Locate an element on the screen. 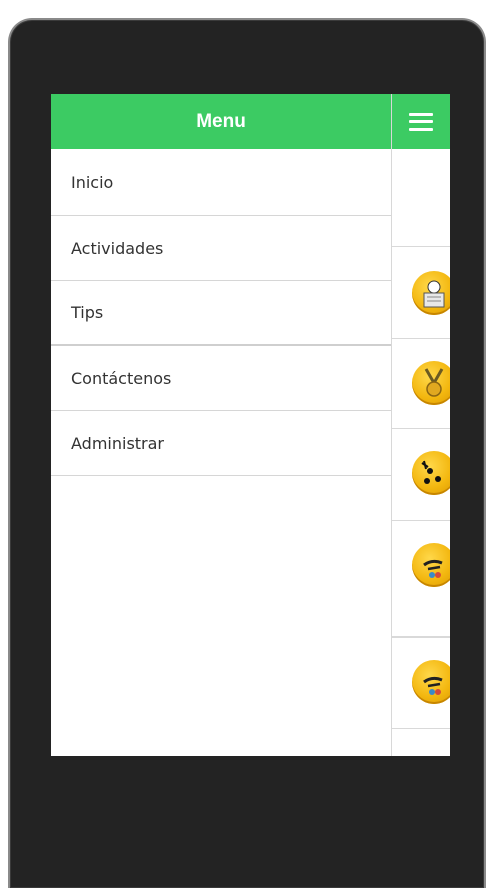  medal-icon is located at coordinates (431, 383).